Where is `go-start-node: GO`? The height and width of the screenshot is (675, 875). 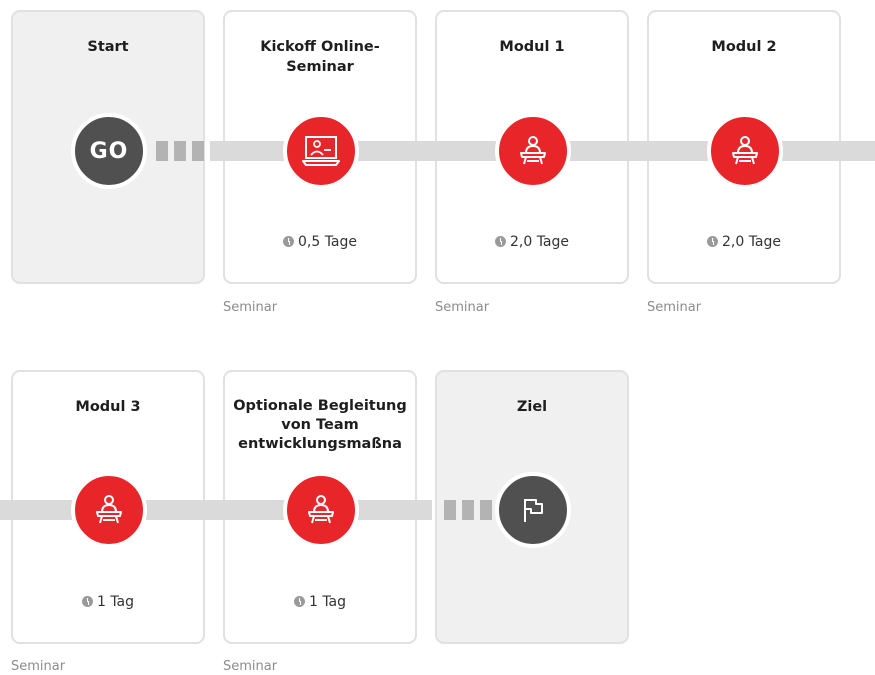 go-start-node: GO is located at coordinates (109, 151).